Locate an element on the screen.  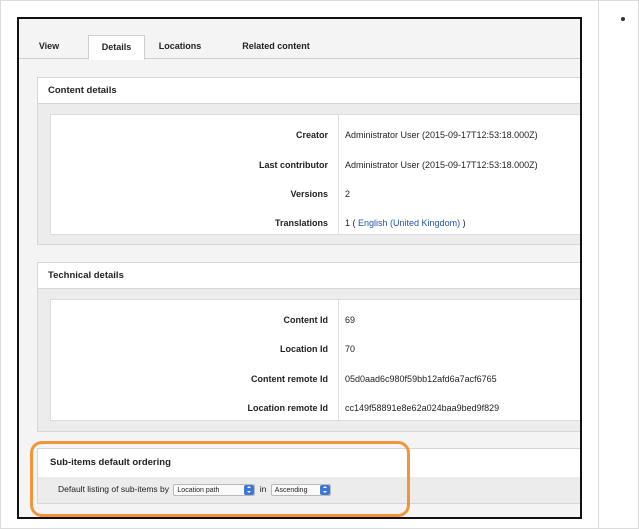
table-row: Versions 2 is located at coordinates (315, 194).